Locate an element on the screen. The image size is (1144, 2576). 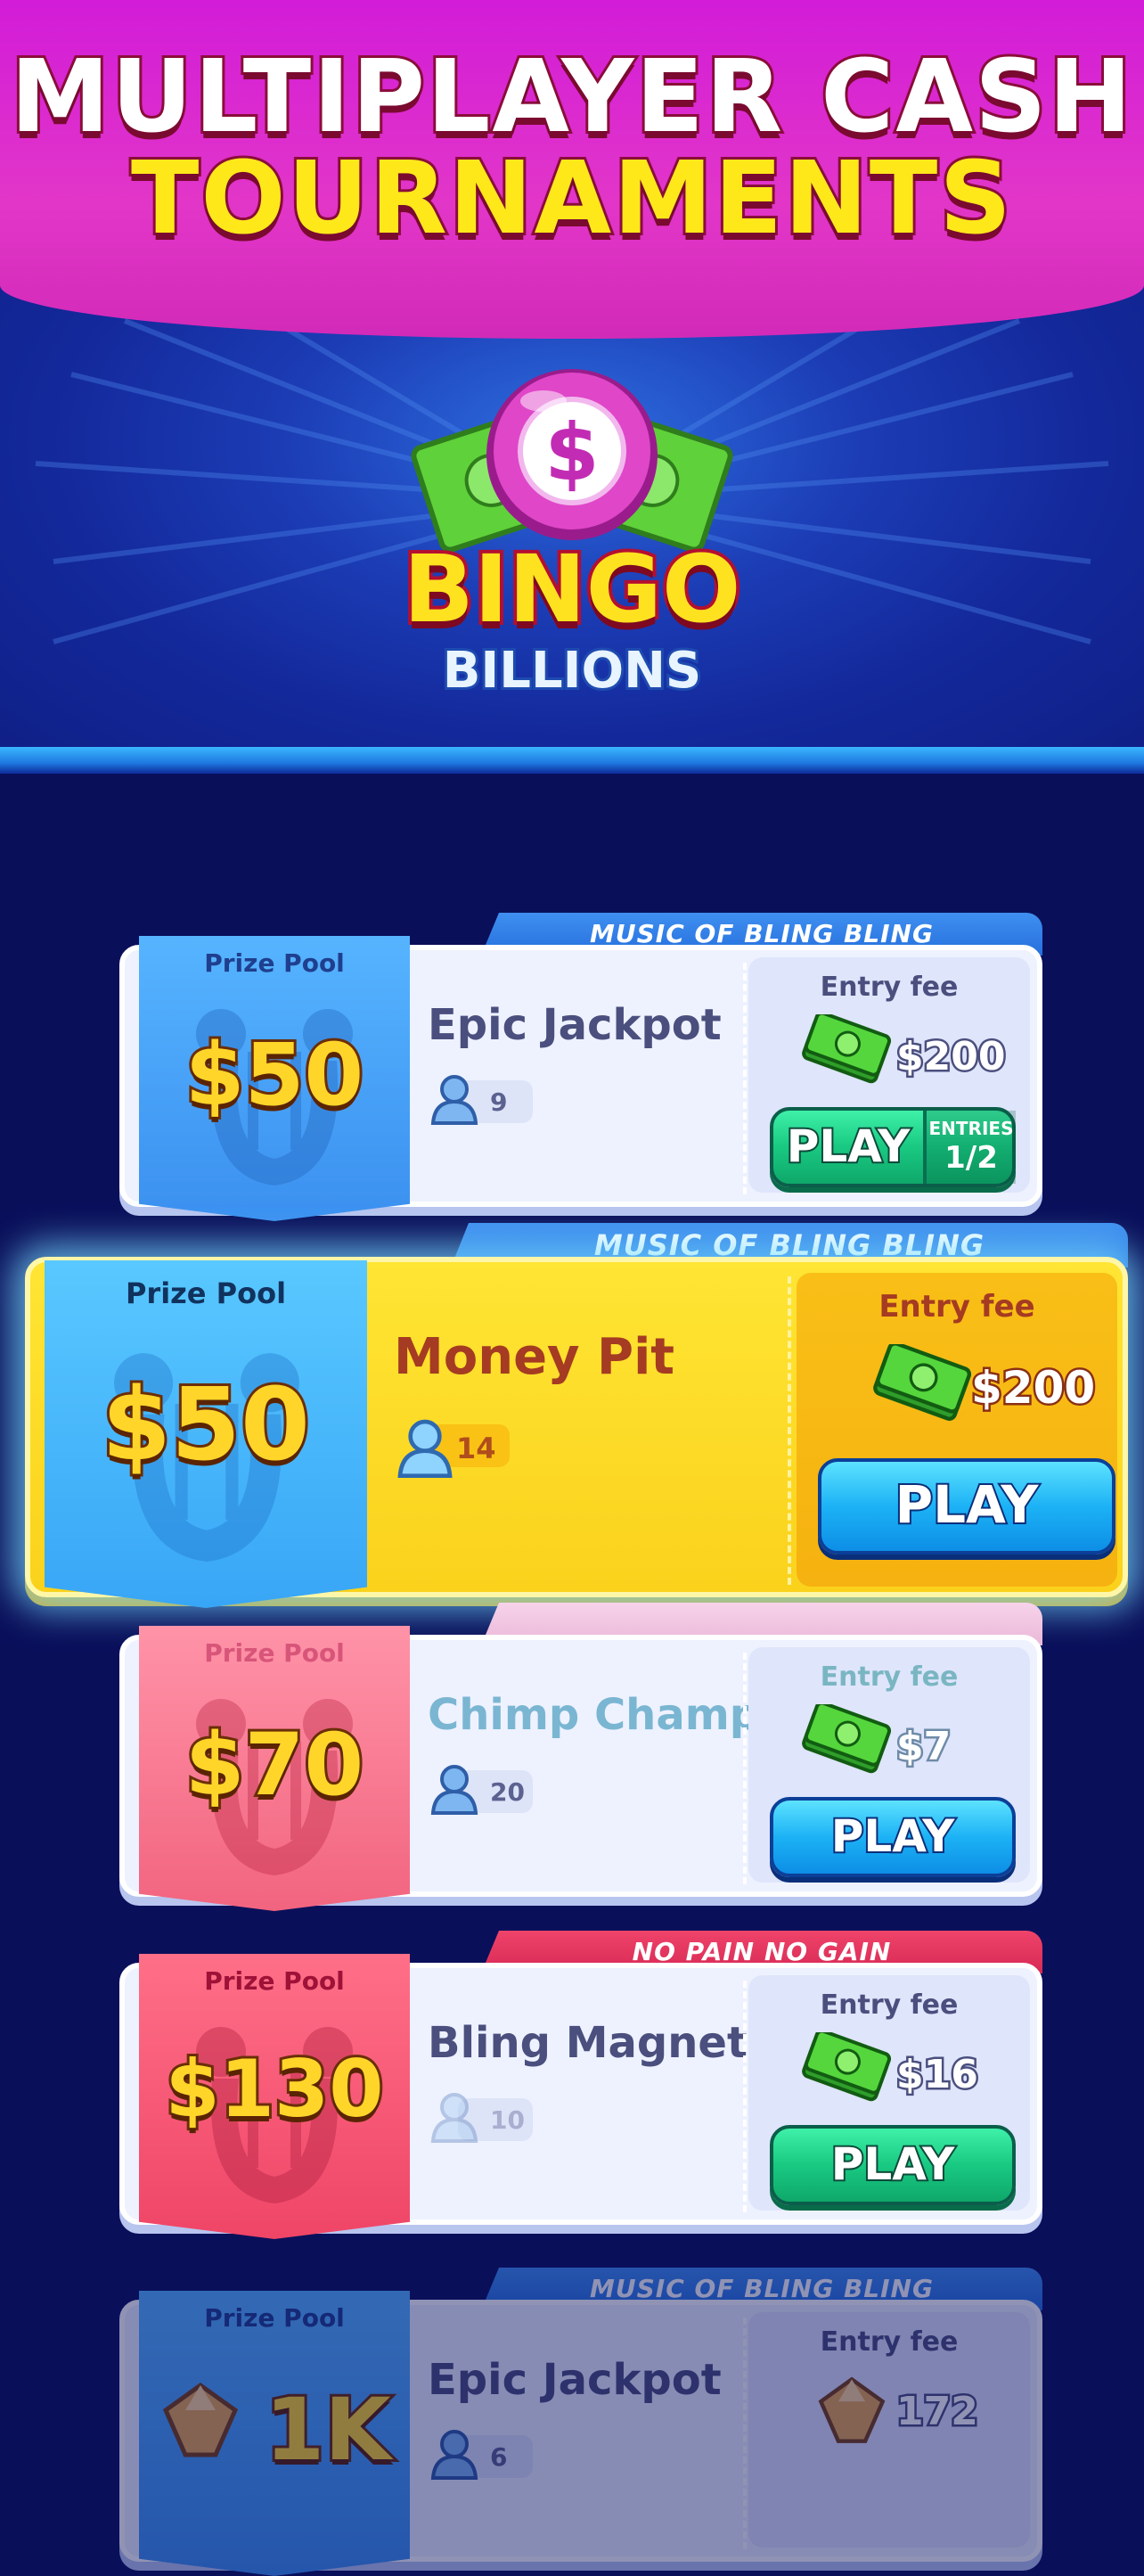
entry-fee-amount: $16 is located at coordinates (938, 2075).